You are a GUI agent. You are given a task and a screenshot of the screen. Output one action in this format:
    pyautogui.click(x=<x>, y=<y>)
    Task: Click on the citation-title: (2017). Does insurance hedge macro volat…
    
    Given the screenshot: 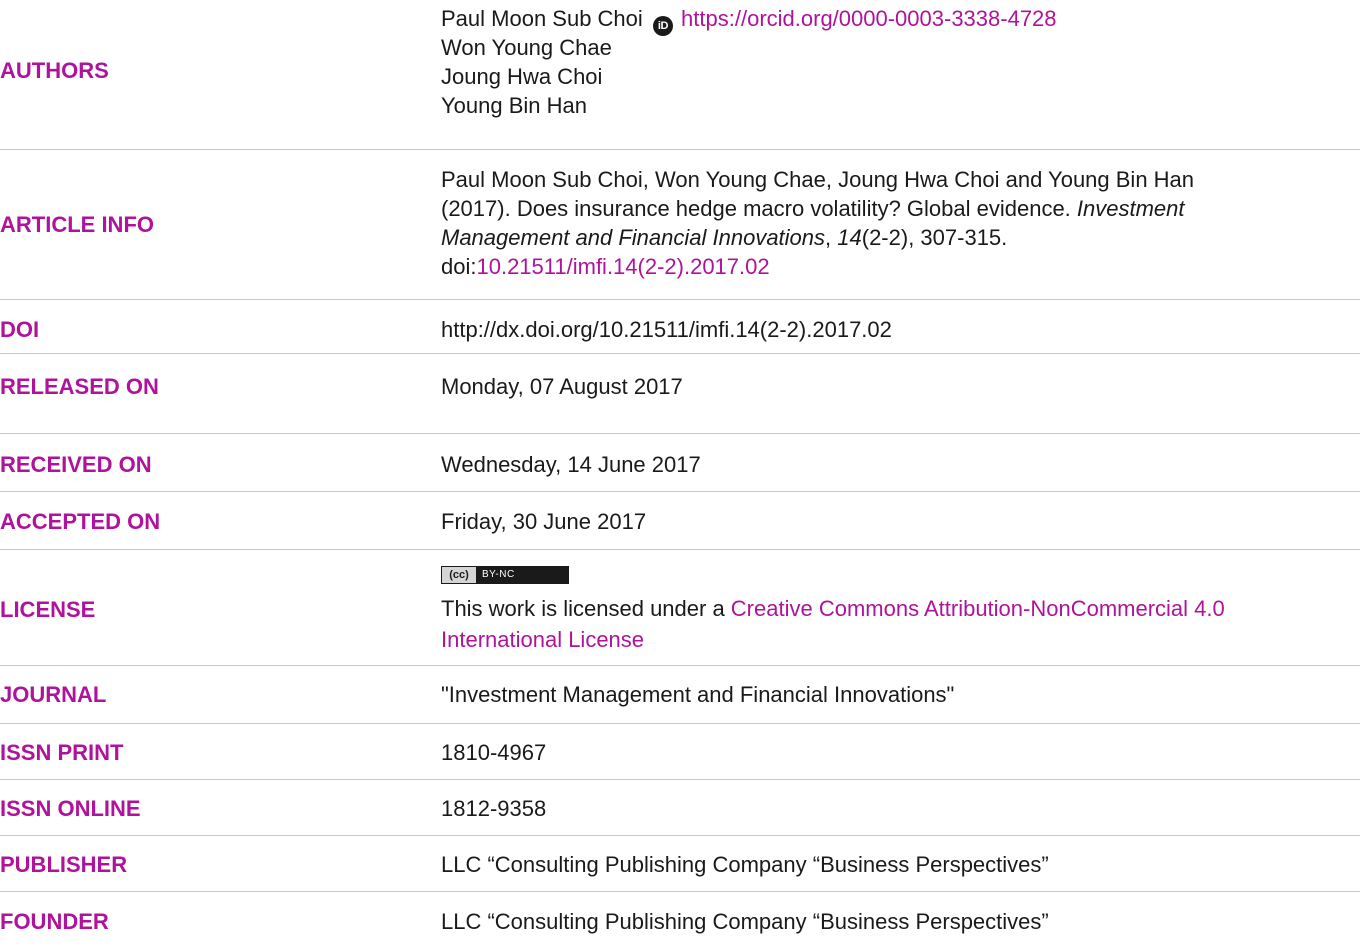 What is the action you would take?
    pyautogui.click(x=759, y=208)
    